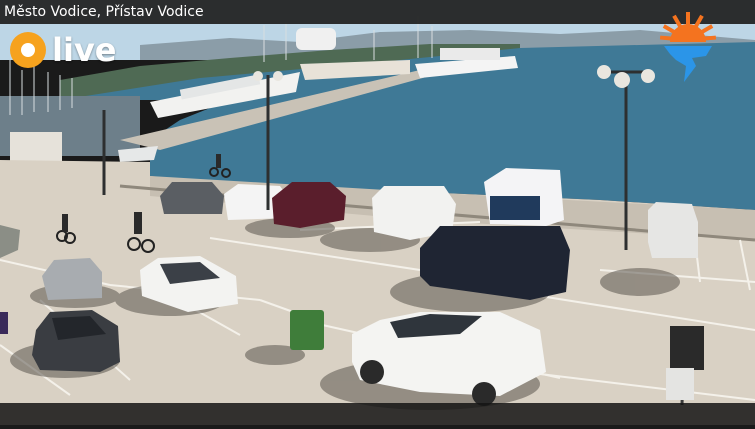 The height and width of the screenshot is (429, 755). What do you see at coordinates (104, 12) in the screenshot?
I see `camera-title: Město Vodice, Přístav Vodice` at bounding box center [104, 12].